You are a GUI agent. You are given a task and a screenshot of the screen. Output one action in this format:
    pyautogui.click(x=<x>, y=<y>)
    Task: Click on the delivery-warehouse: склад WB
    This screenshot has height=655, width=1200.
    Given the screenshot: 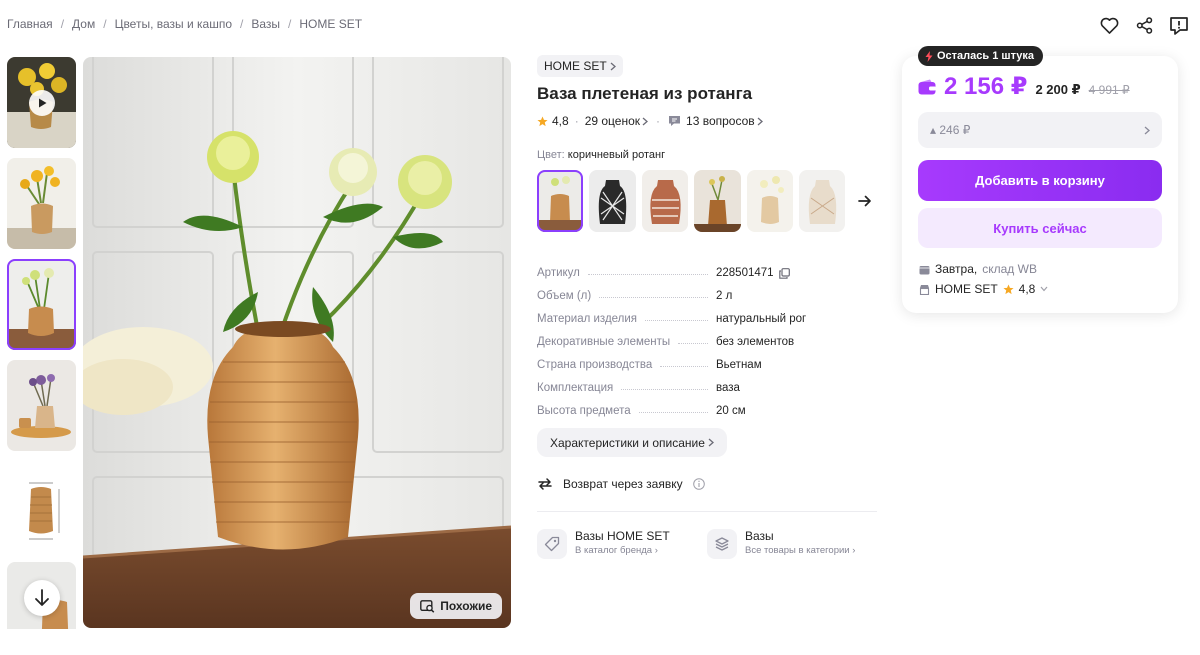 What is the action you would take?
    pyautogui.click(x=1009, y=269)
    